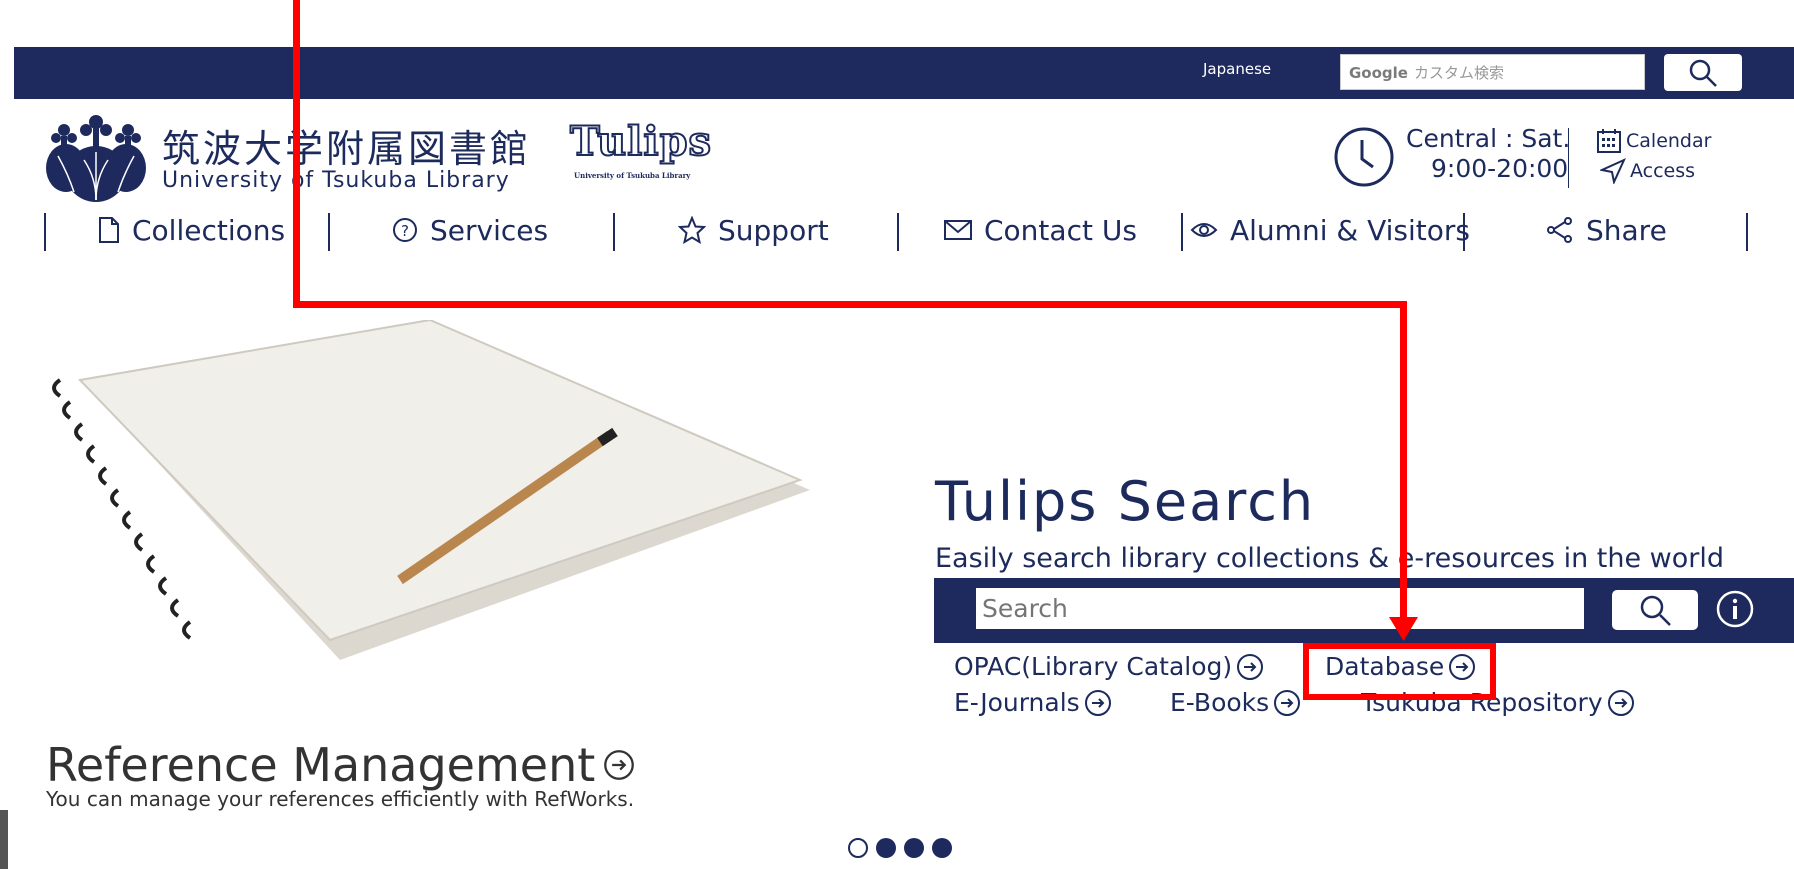  Describe the element at coordinates (900, 848) in the screenshot. I see `carousel-indicators` at that location.